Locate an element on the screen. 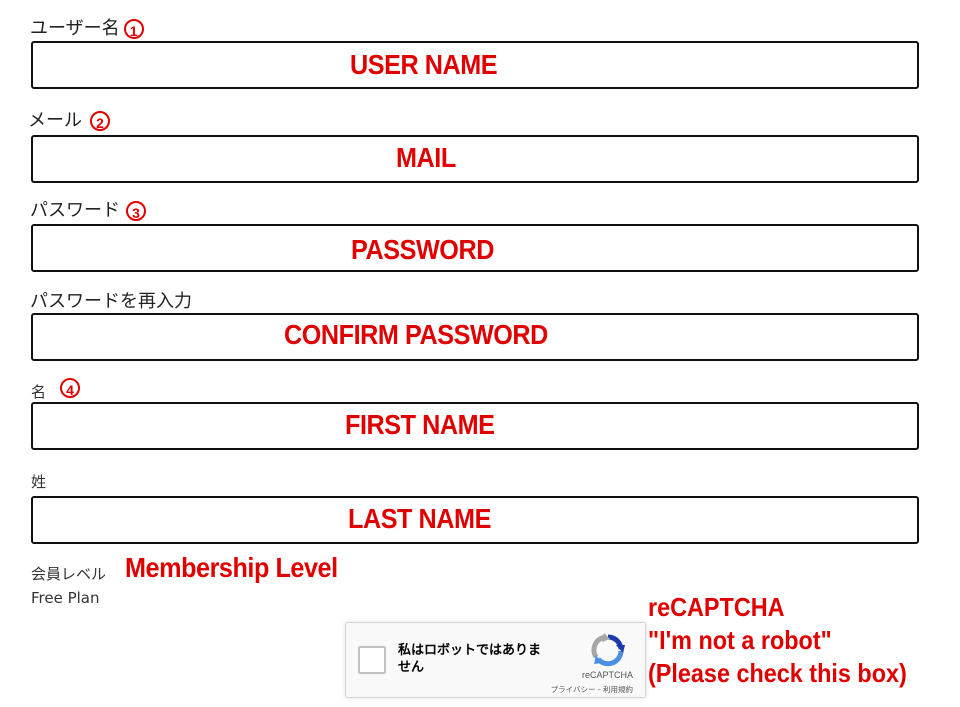  password-label-text: パスワード is located at coordinates (75, 210).